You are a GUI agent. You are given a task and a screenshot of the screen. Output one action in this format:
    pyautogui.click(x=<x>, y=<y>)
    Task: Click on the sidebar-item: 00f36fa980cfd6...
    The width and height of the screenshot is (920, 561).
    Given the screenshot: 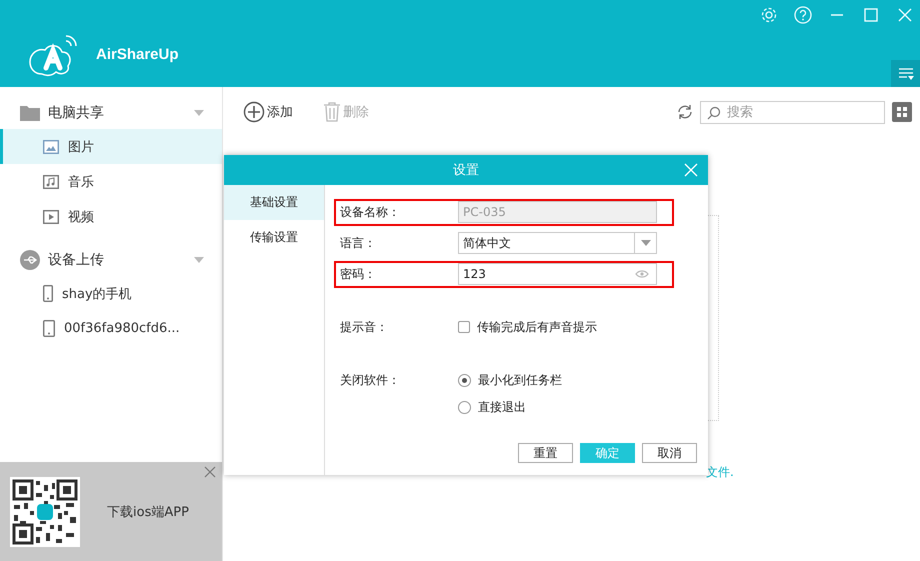 What is the action you would take?
    pyautogui.click(x=111, y=328)
    